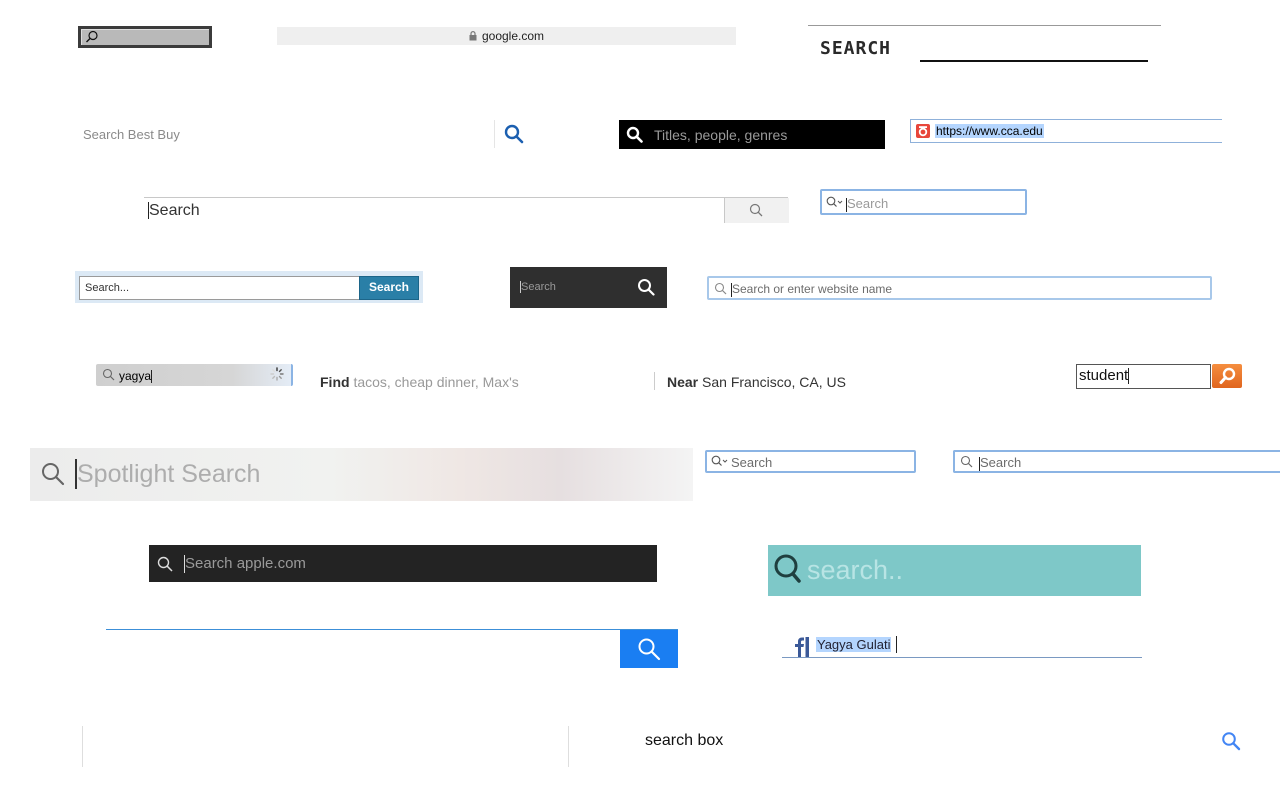  I want to click on lock-icon, so click(473, 36).